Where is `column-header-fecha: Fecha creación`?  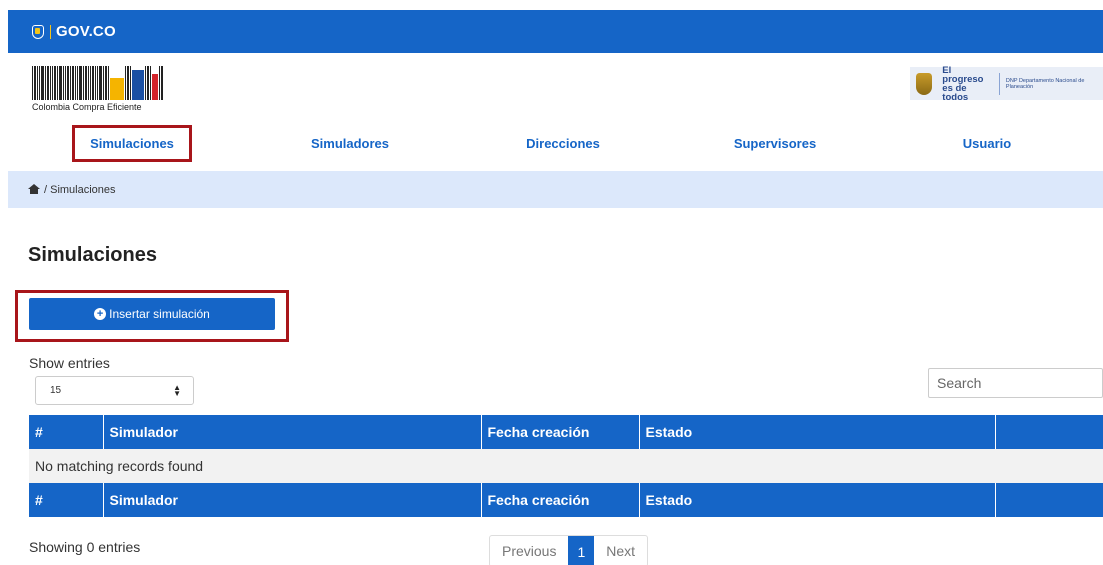 column-header-fecha: Fecha creación is located at coordinates (560, 432).